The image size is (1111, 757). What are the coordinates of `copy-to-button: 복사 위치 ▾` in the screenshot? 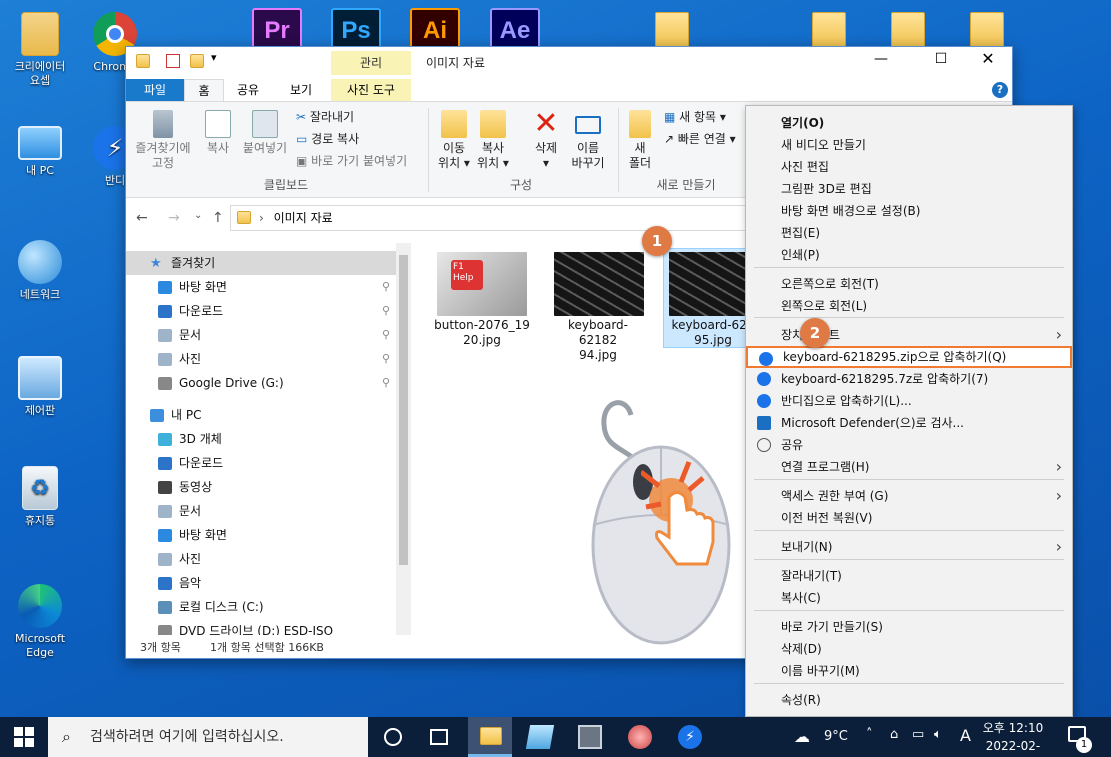 It's located at (493, 140).